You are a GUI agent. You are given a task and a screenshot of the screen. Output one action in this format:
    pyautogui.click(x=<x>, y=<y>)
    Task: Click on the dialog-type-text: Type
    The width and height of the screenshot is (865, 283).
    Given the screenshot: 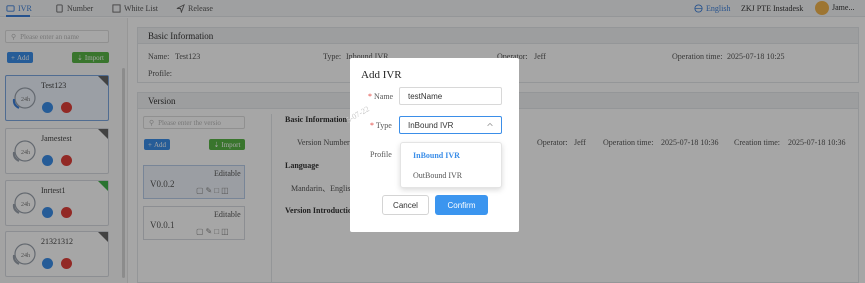 What is the action you would take?
    pyautogui.click(x=383, y=125)
    